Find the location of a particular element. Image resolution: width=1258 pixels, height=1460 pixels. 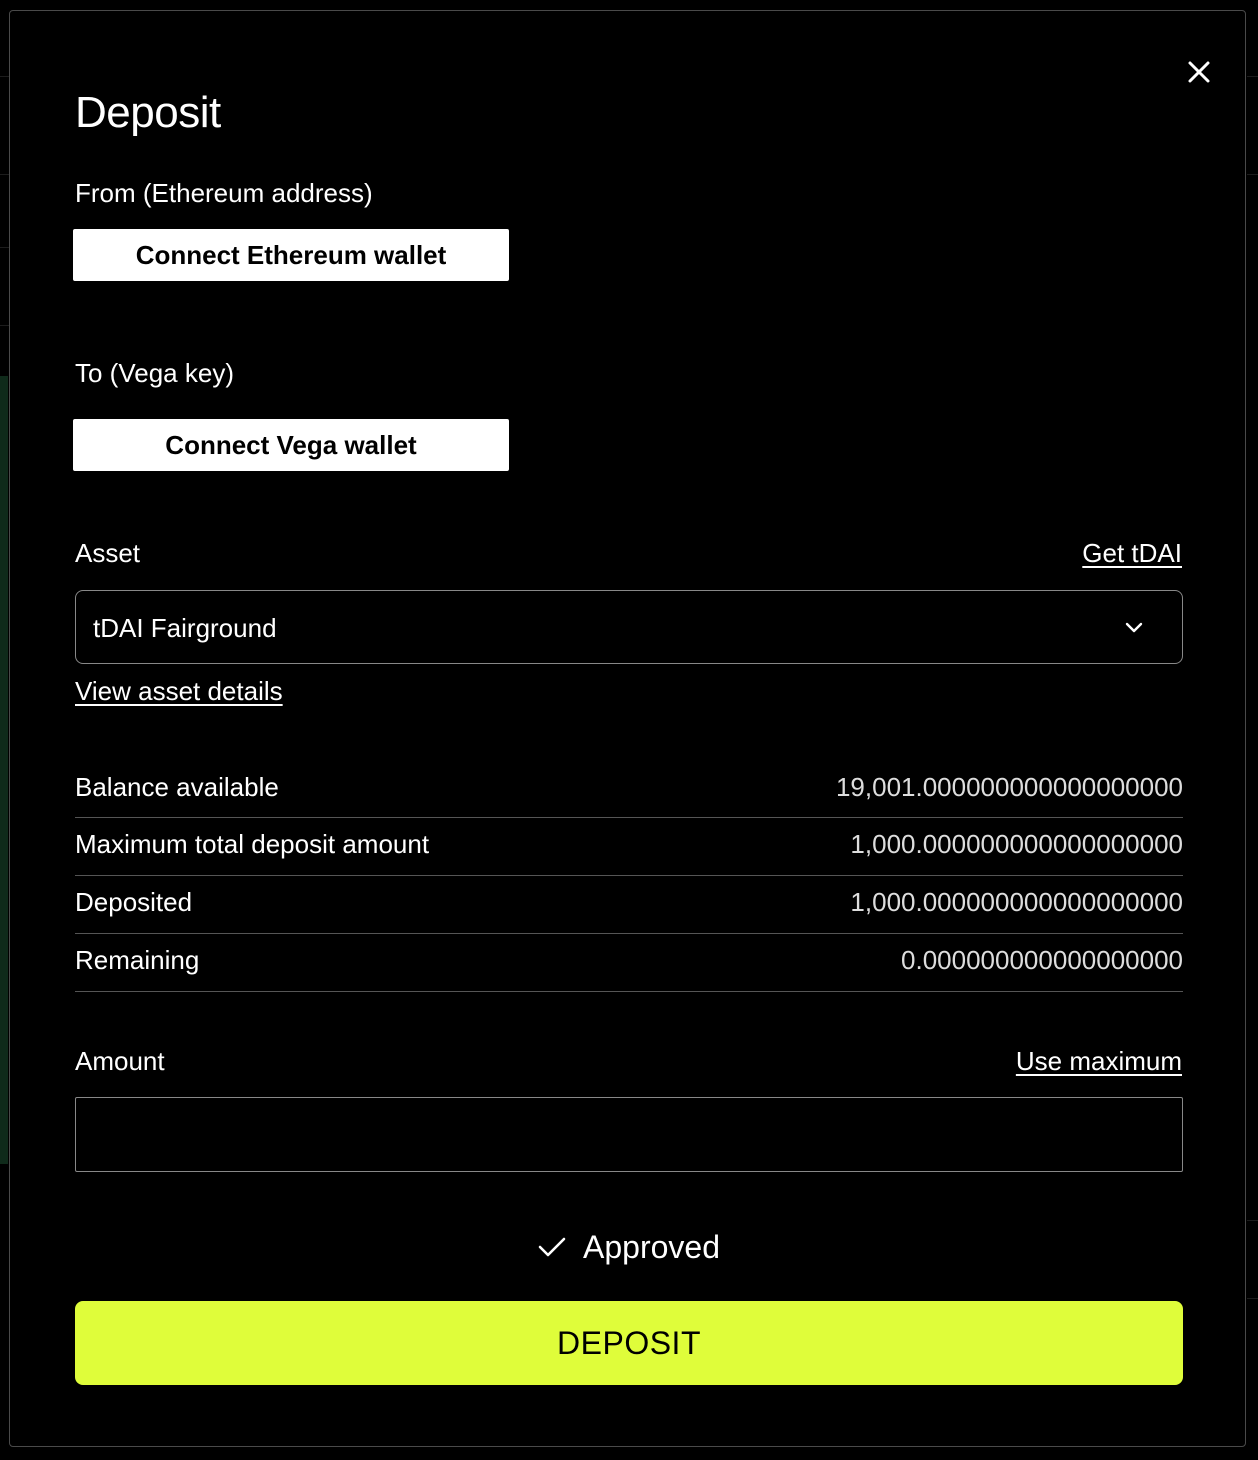

info-value: 0.000000000000000000 is located at coordinates (1042, 960).